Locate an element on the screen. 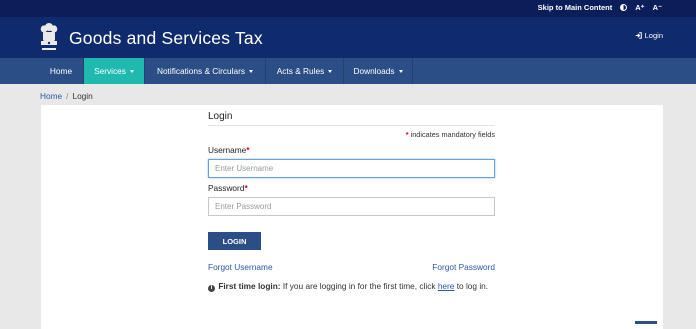  header-login-link: Login is located at coordinates (649, 35).